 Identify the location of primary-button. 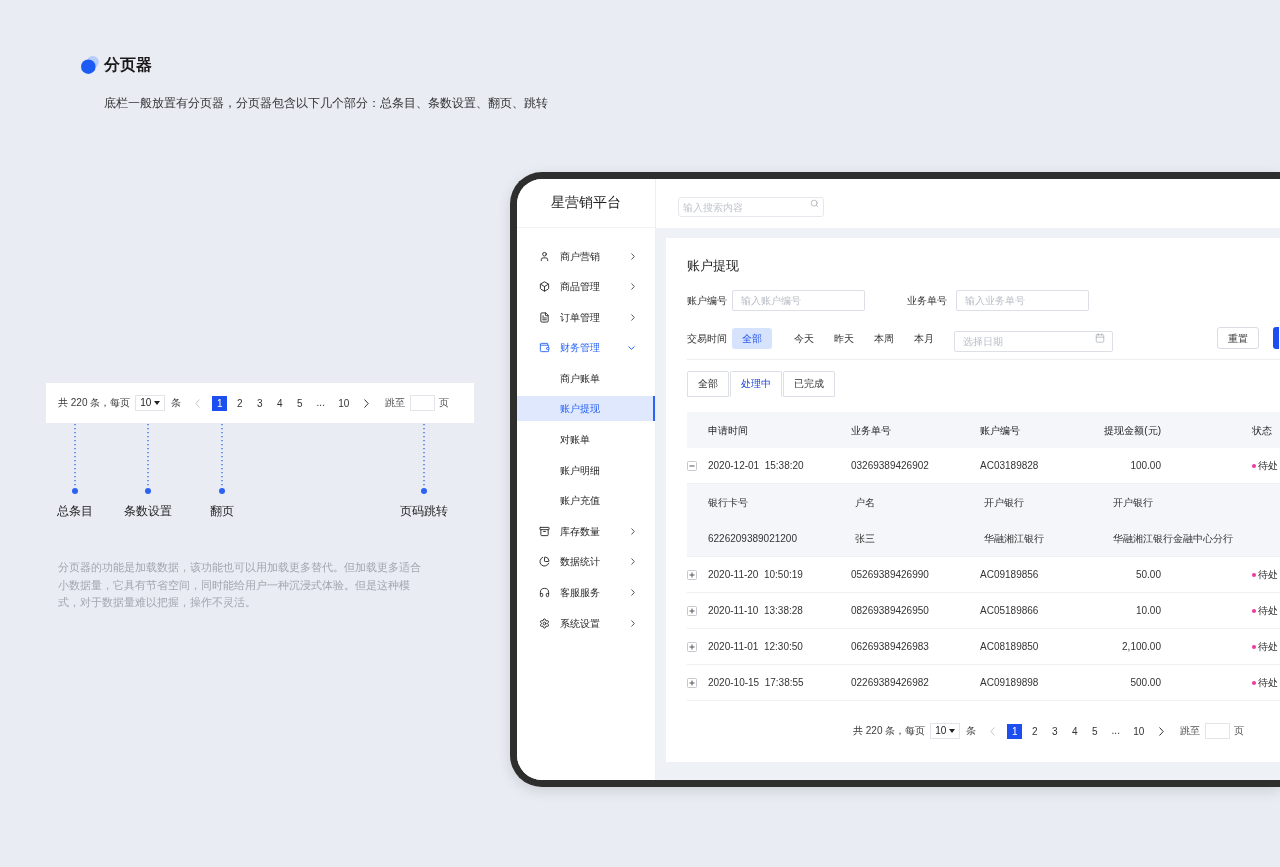
(1276, 338).